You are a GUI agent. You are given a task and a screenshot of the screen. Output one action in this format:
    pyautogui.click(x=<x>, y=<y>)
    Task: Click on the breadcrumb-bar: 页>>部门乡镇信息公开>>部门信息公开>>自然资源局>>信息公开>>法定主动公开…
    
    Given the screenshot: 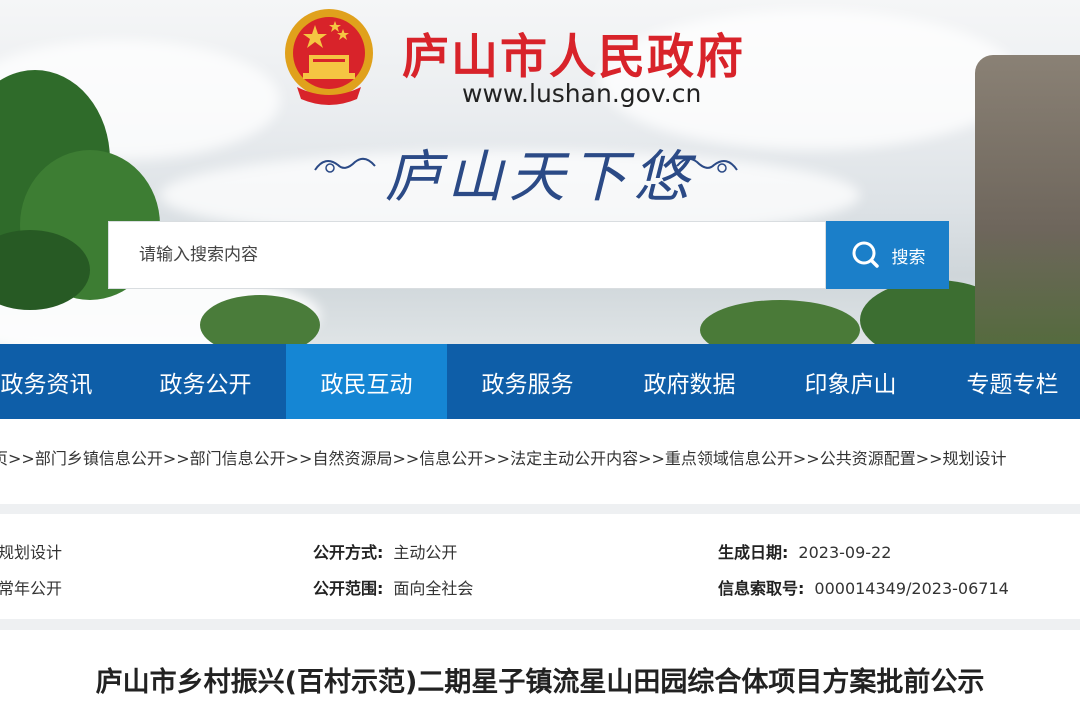 What is the action you would take?
    pyautogui.click(x=540, y=461)
    